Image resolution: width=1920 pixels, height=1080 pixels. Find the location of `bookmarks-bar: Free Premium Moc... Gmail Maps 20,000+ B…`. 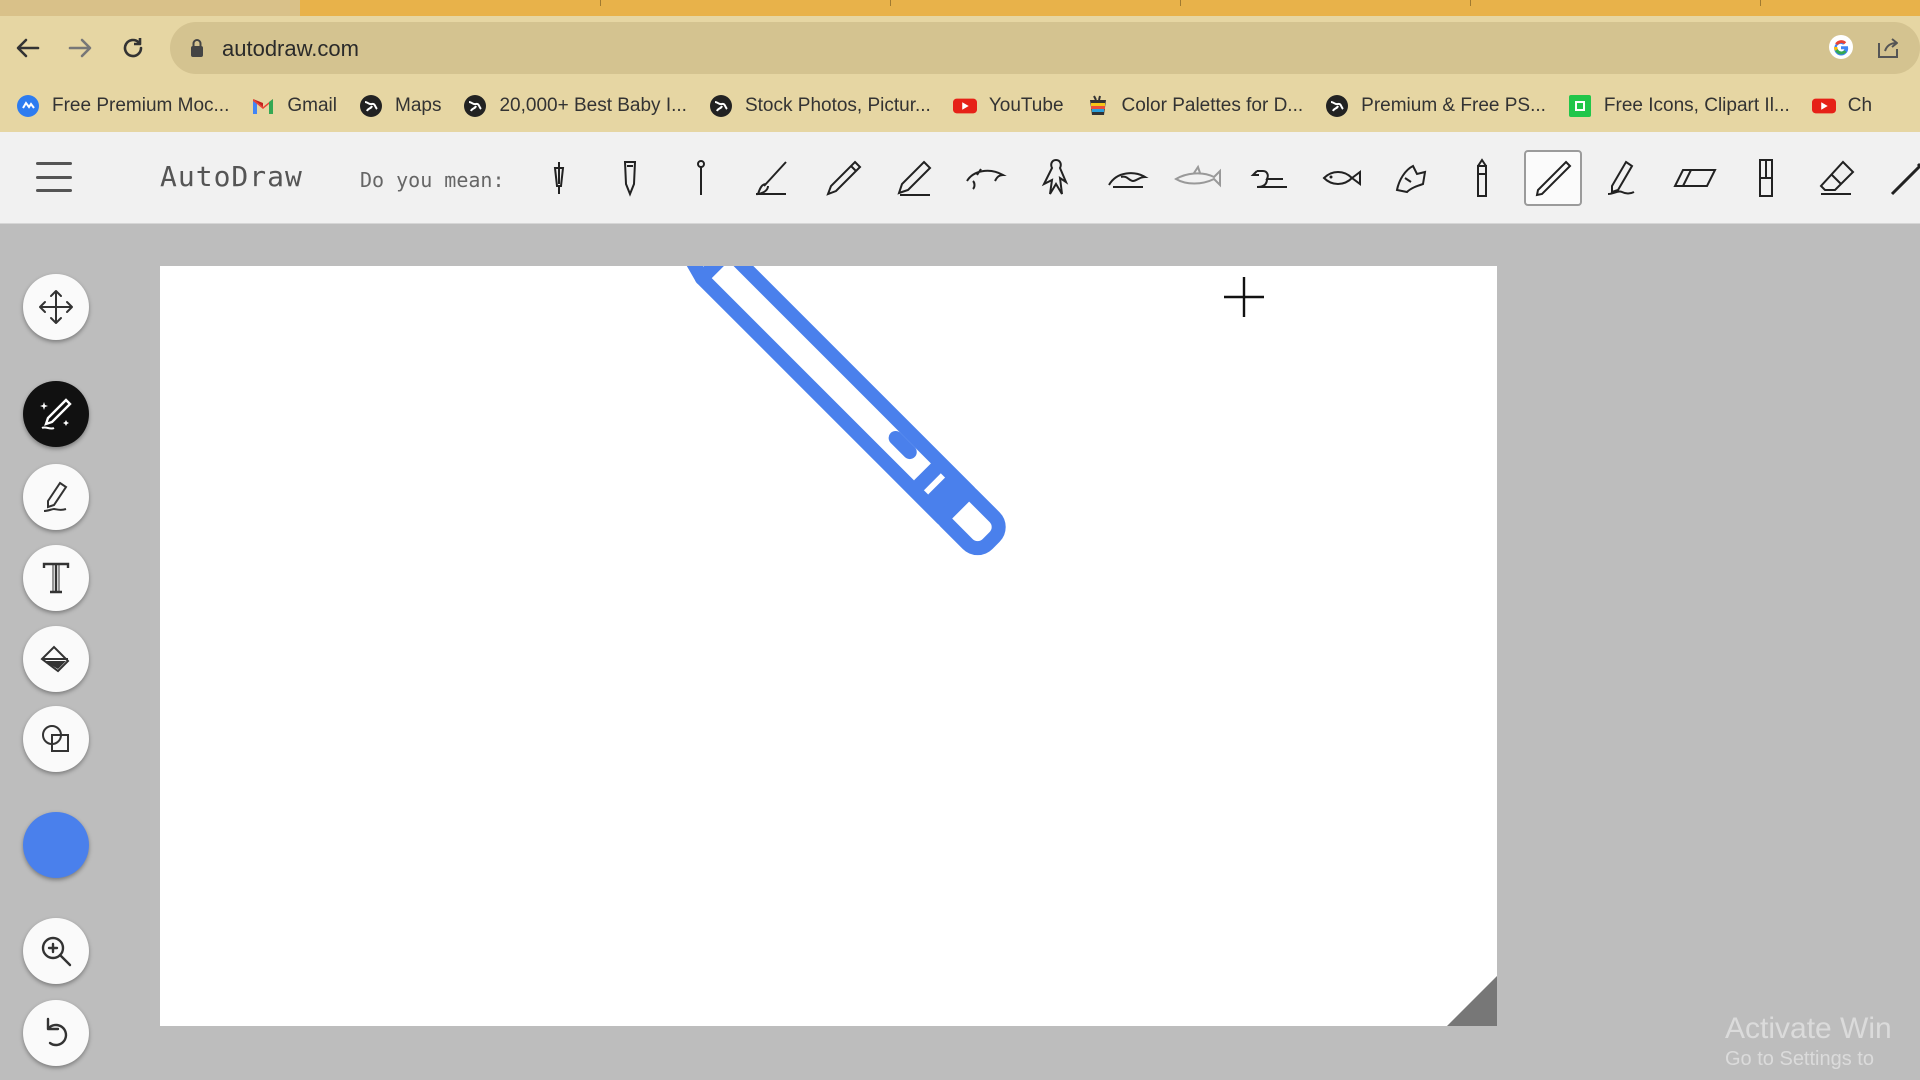

bookmarks-bar: Free Premium Moc... Gmail Maps 20,000+ B… is located at coordinates (960, 106).